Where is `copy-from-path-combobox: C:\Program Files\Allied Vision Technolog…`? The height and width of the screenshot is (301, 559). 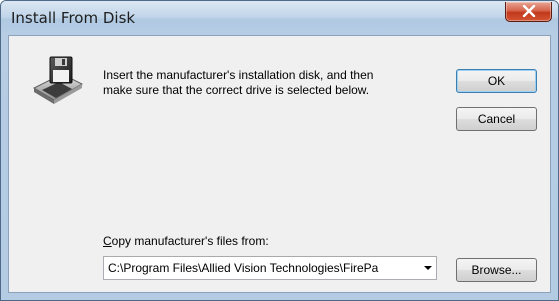
copy-from-path-combobox: C:\Program Files\Allied Vision Technolog… is located at coordinates (270, 268).